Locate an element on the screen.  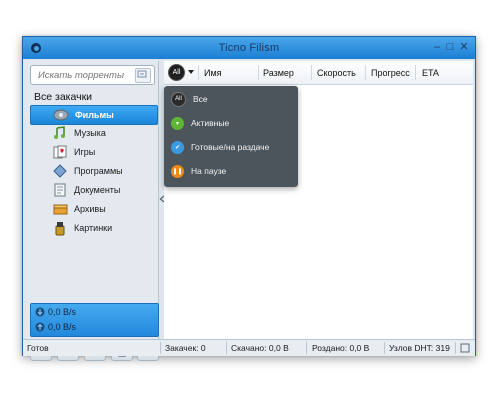
search-box is located at coordinates (92, 75).